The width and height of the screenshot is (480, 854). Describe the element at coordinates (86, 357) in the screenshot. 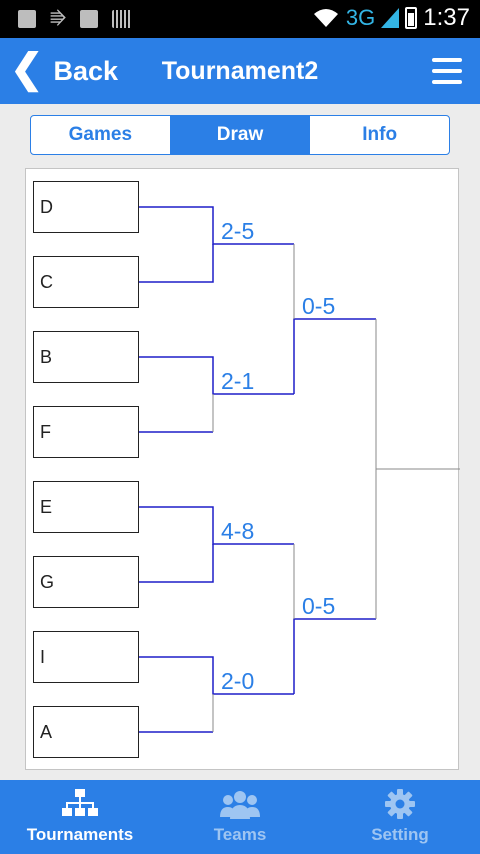

I see `team-slot: B` at that location.